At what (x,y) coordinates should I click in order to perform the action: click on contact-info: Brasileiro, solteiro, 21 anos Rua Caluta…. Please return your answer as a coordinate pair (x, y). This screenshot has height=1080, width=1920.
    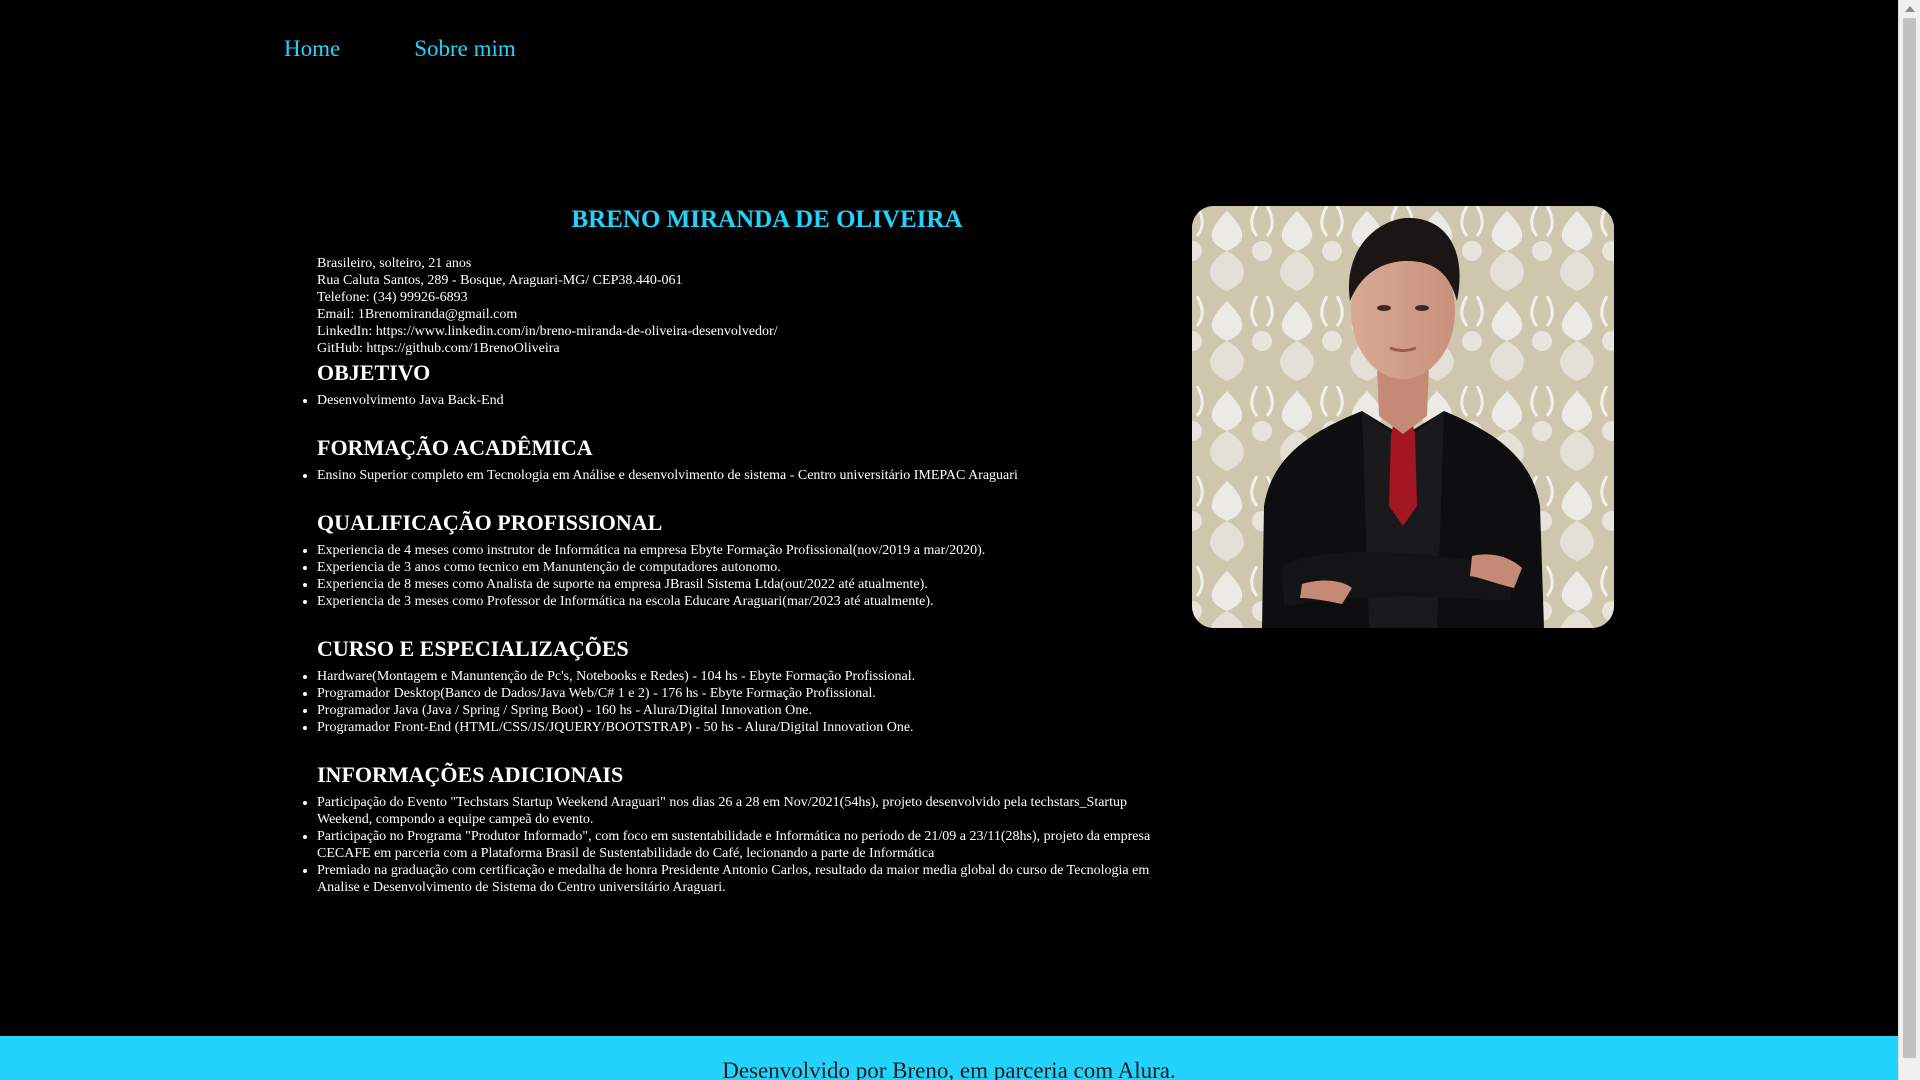
    Looking at the image, I should click on (739, 306).